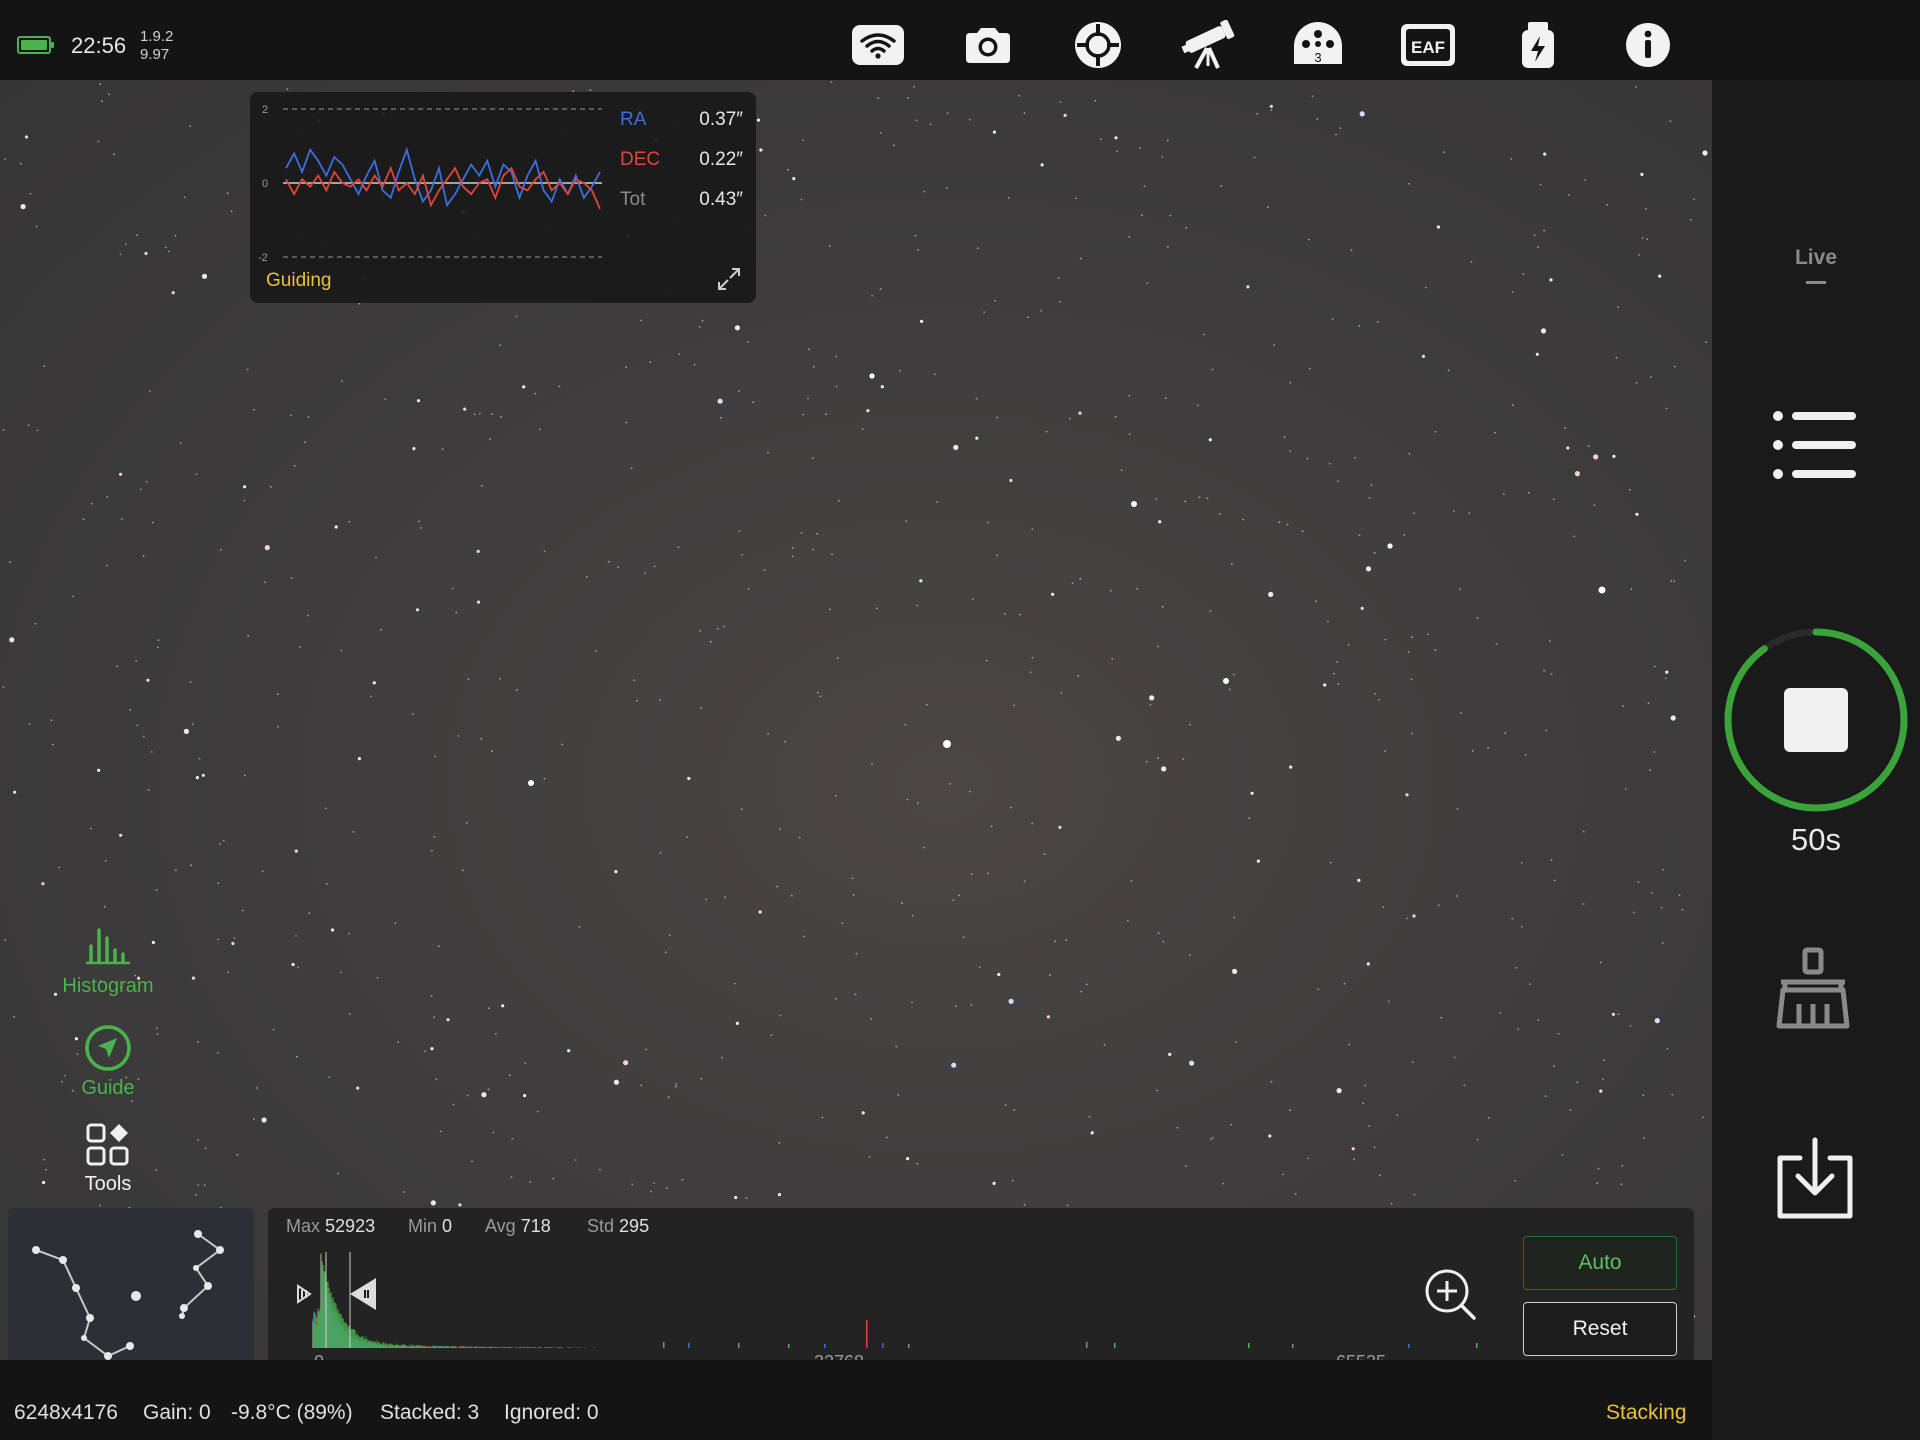  Describe the element at coordinates (1428, 45) in the screenshot. I see `eaf-icon: EAF` at that location.